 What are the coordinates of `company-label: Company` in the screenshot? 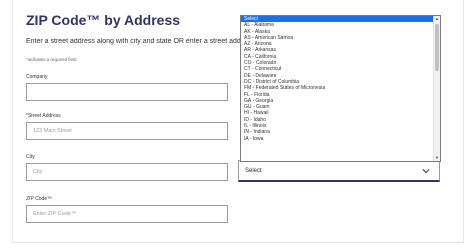 It's located at (37, 77).